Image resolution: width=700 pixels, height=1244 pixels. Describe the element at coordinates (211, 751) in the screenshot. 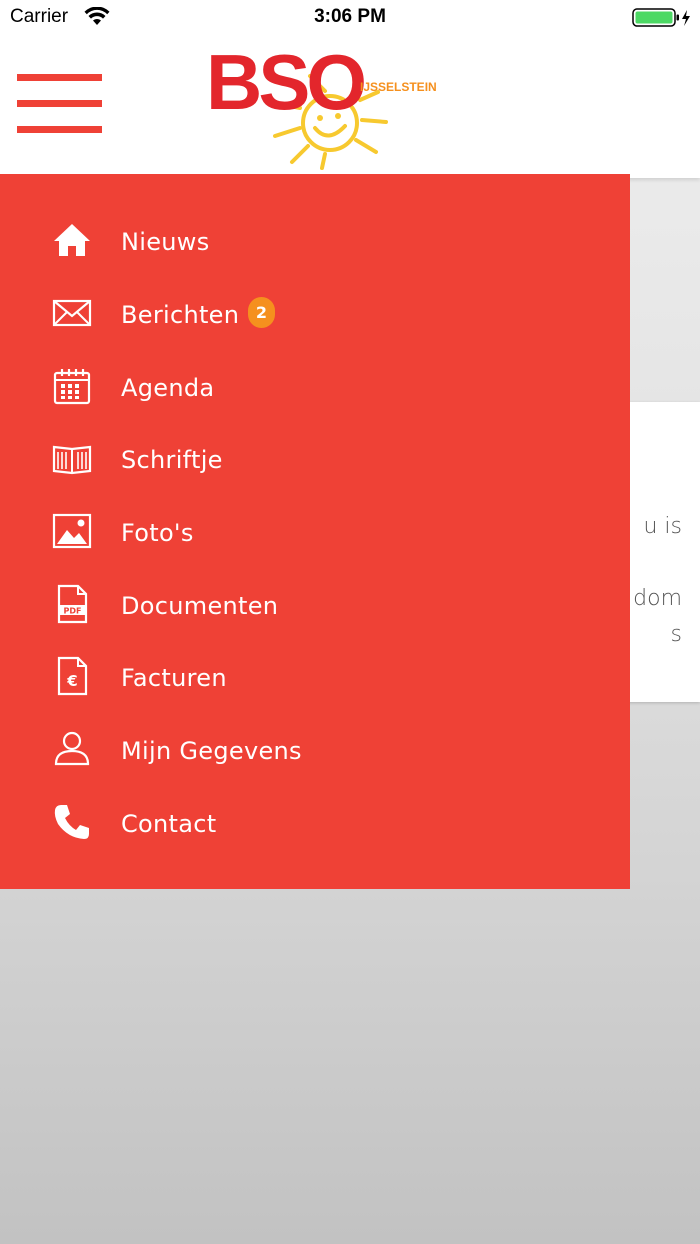

I see `menu-item-label: Mijn Gegevens` at that location.